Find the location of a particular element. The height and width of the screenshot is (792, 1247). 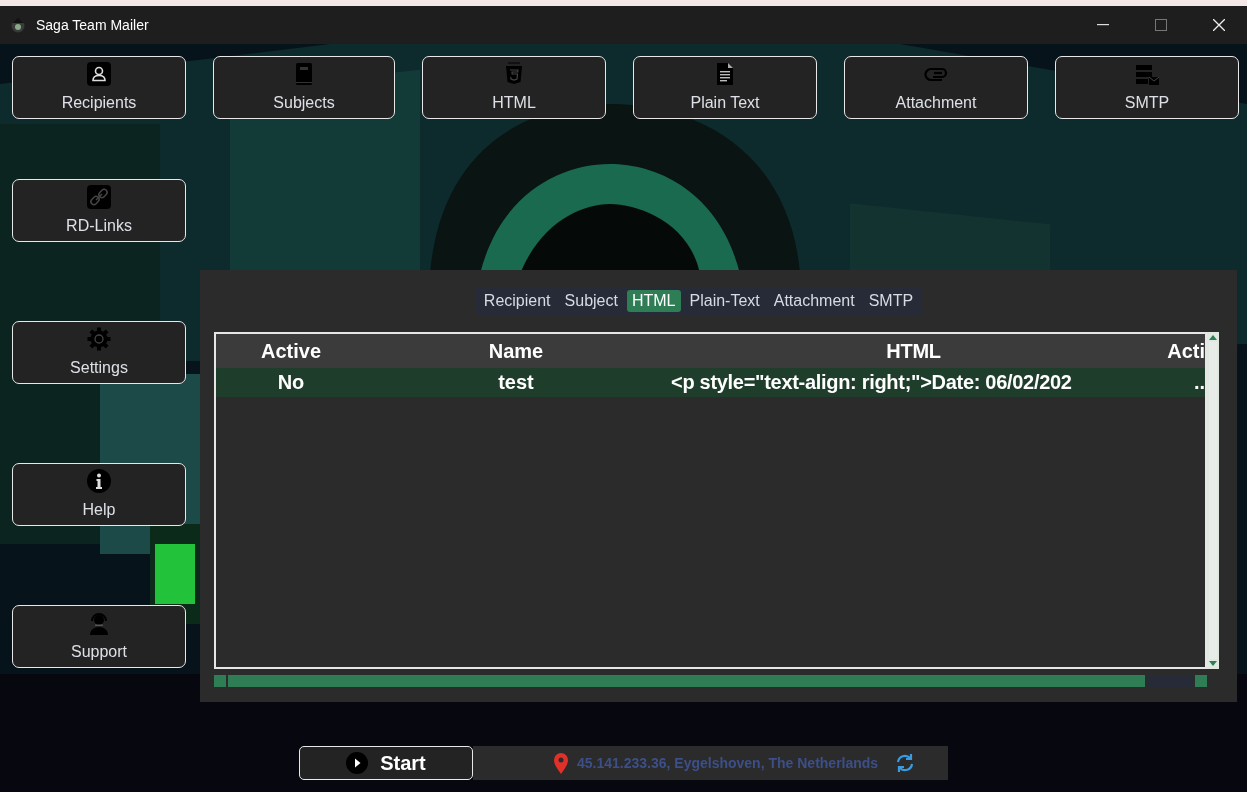

table-row: No test <p style="text-align: right;">Date: 06/02/202 .. is located at coordinates (710, 382).